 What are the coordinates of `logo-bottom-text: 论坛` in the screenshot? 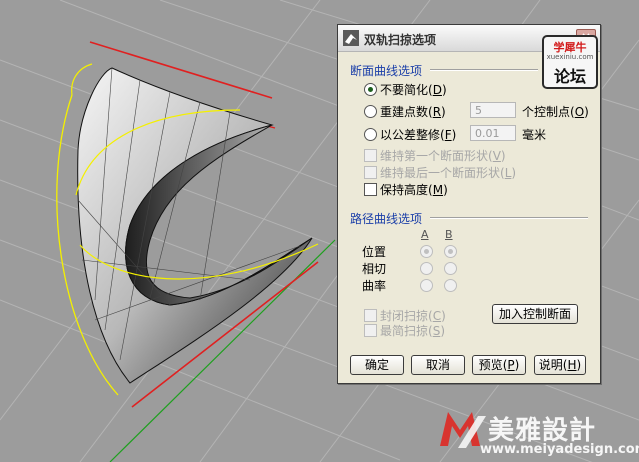 It's located at (569, 76).